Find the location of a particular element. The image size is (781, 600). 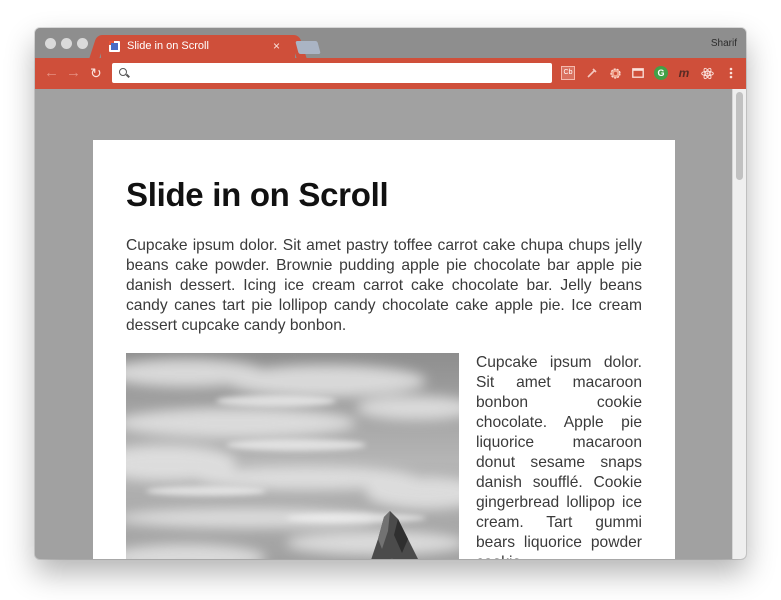

zoom-window-button is located at coordinates (82, 43).